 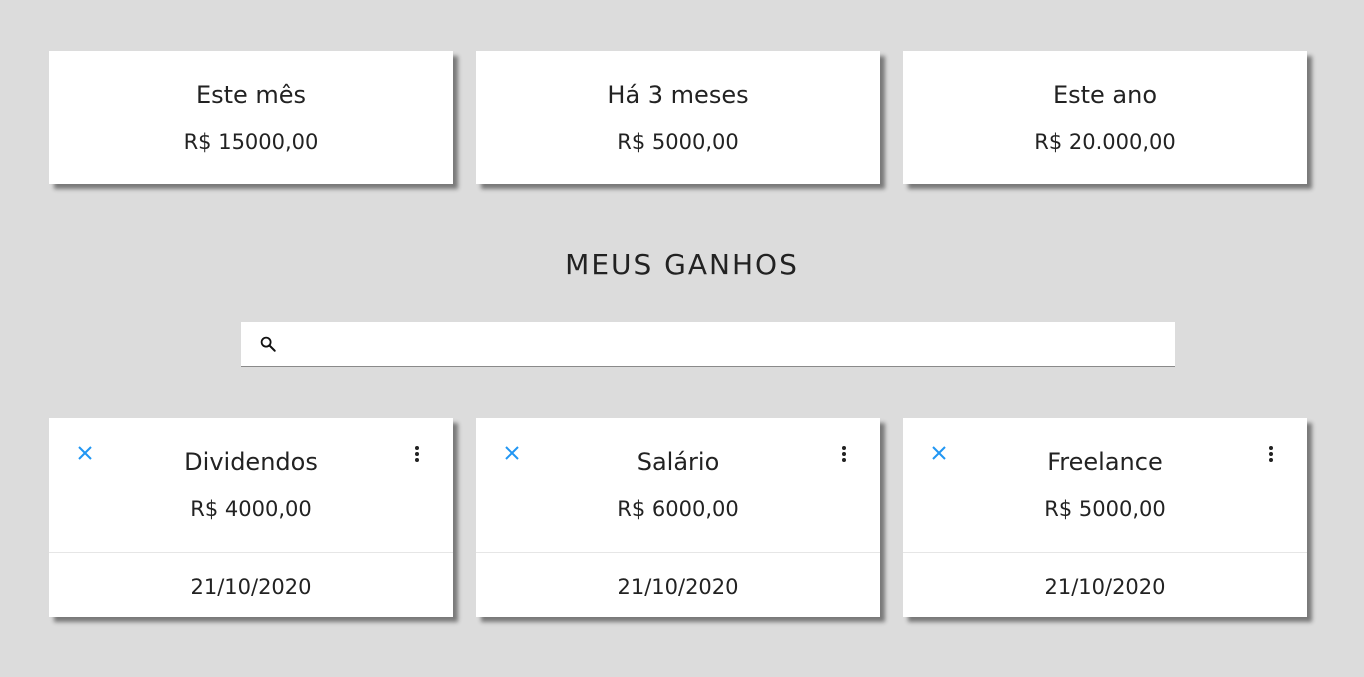 I want to click on summary-card-three-months: Há 3 meses R$ 5000,00, so click(x=678, y=117).